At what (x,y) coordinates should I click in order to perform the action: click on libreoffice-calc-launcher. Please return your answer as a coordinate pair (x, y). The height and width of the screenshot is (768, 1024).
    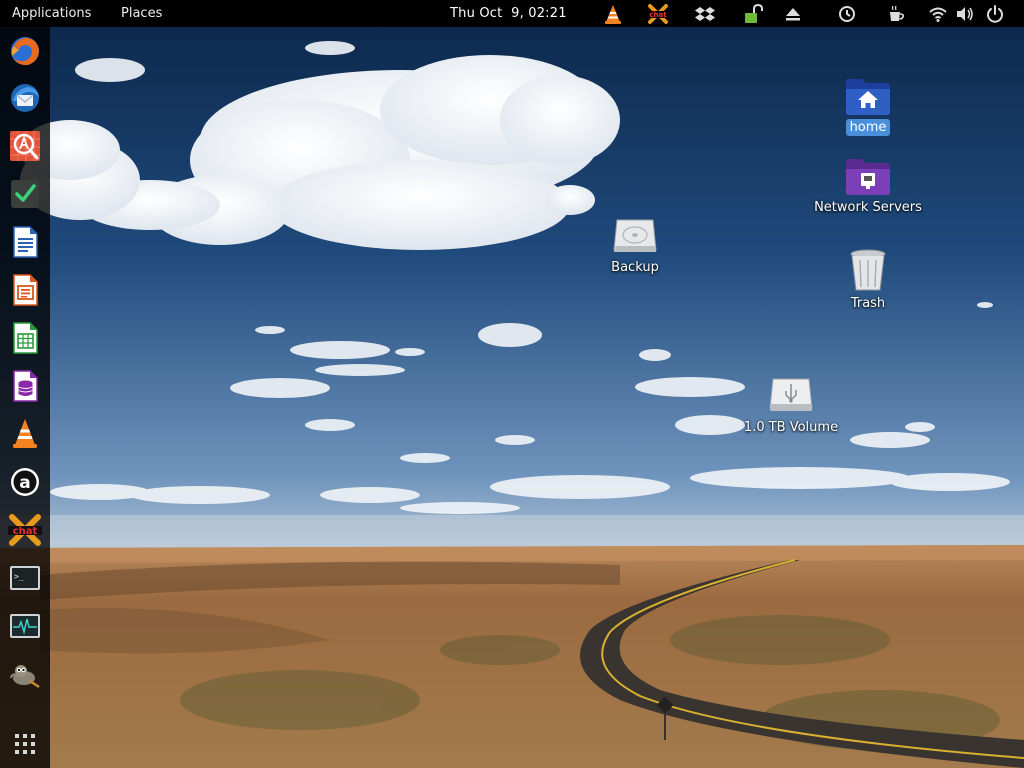
    Looking at the image, I should click on (25, 338).